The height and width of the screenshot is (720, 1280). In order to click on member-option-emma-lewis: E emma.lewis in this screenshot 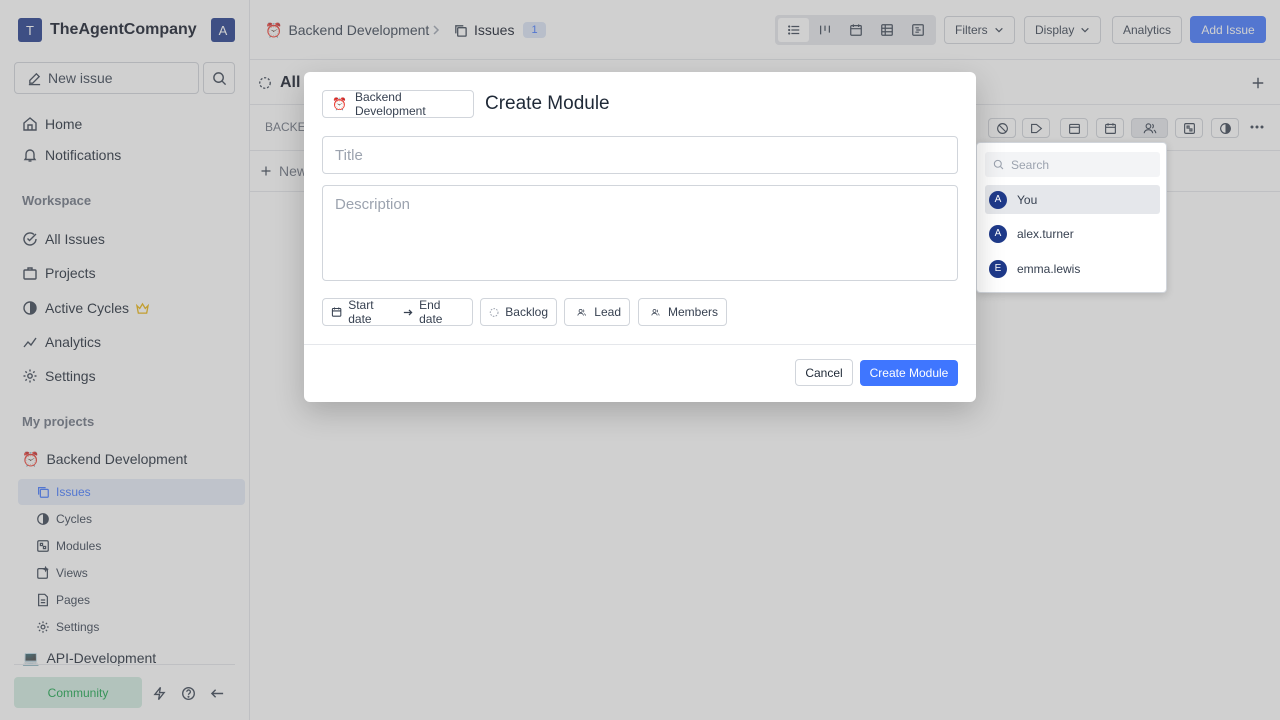, I will do `click(1072, 268)`.